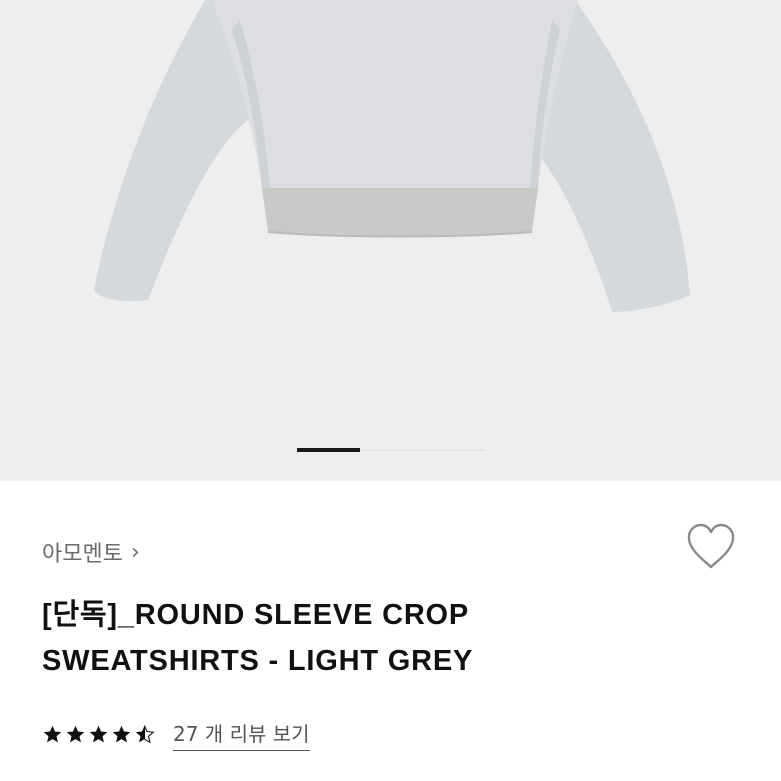 The image size is (781, 781). Describe the element at coordinates (241, 734) in the screenshot. I see `view-reviews-link: 27 개 리뷰 보기` at that location.